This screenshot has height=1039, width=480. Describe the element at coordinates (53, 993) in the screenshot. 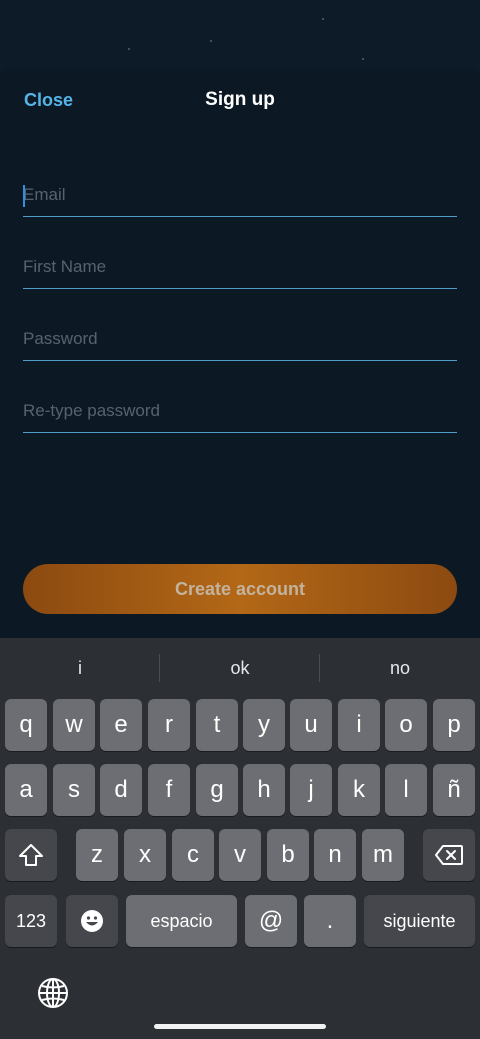

I see `globe-icon` at that location.